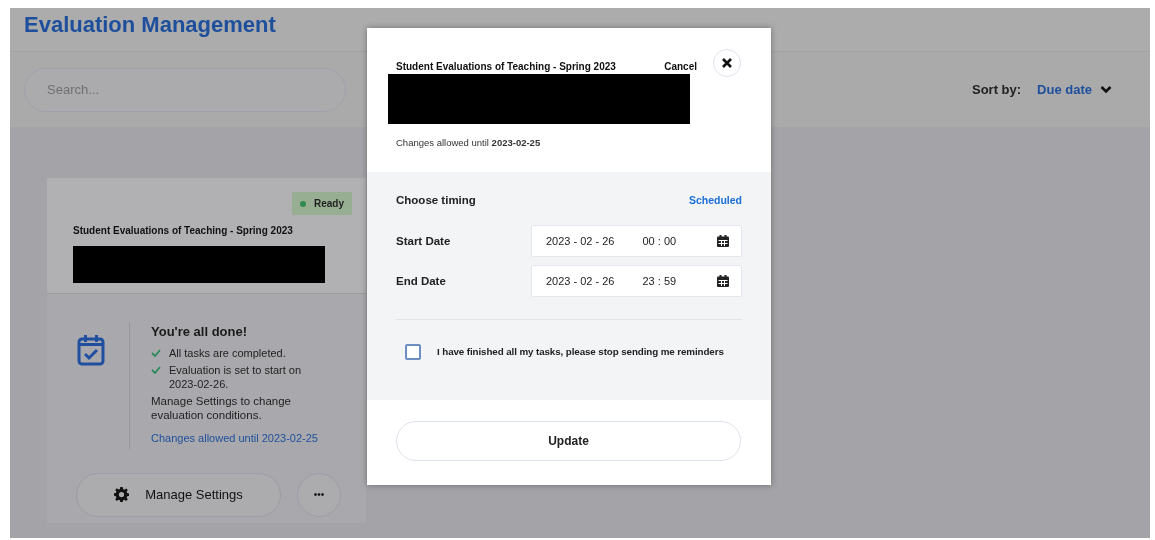  What do you see at coordinates (91, 350) in the screenshot?
I see `calendar-check-icon` at bounding box center [91, 350].